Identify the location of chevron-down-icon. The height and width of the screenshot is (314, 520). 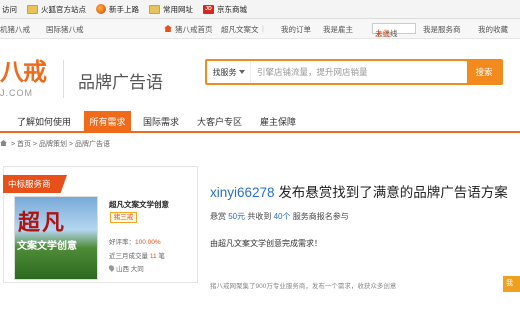
(241, 72).